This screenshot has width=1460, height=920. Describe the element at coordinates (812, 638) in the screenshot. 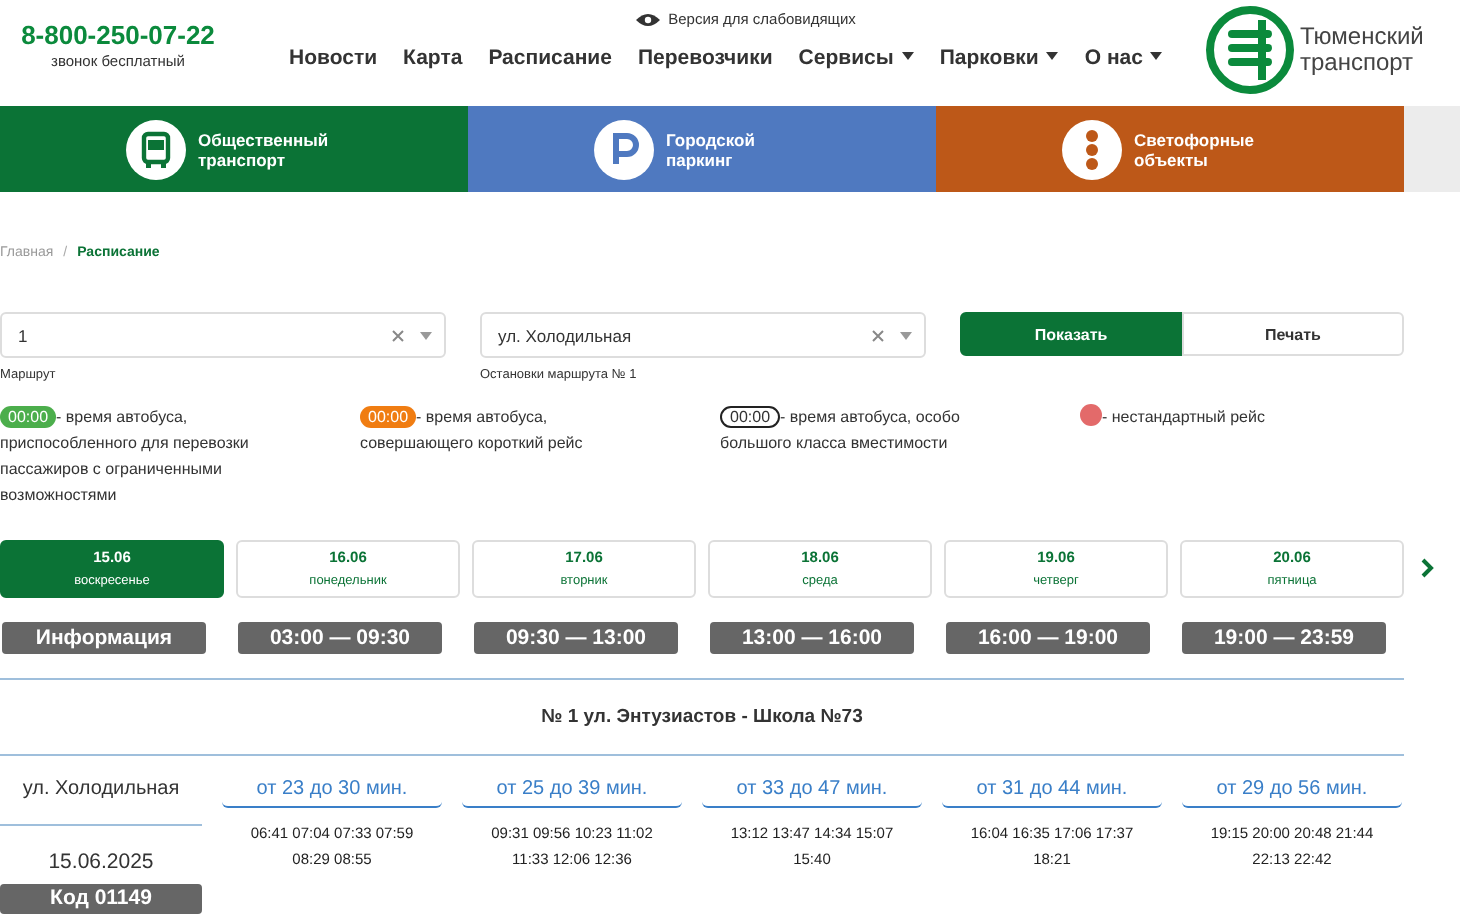

I see `time-range-button: 13:00 — 16:00` at that location.